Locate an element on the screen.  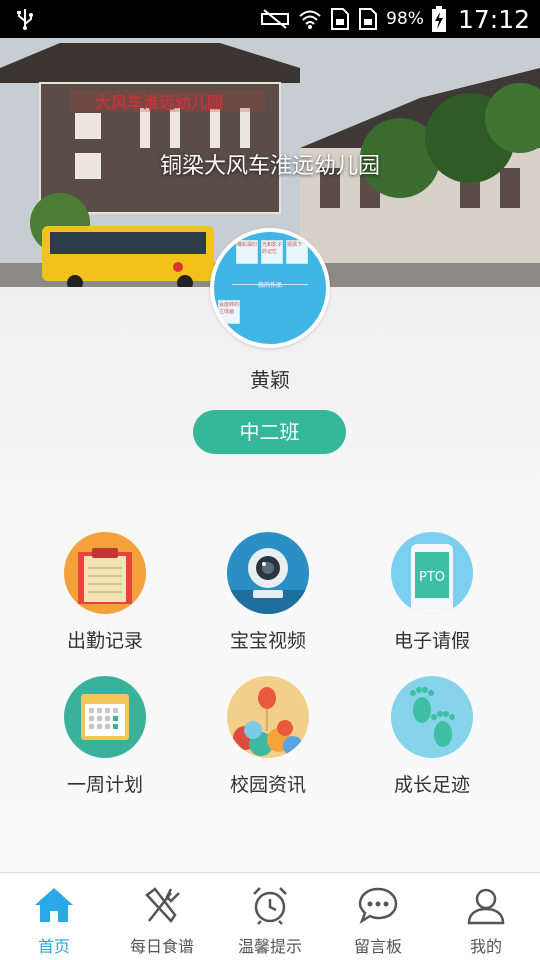
class-badge: 中二班 is located at coordinates (269, 432).